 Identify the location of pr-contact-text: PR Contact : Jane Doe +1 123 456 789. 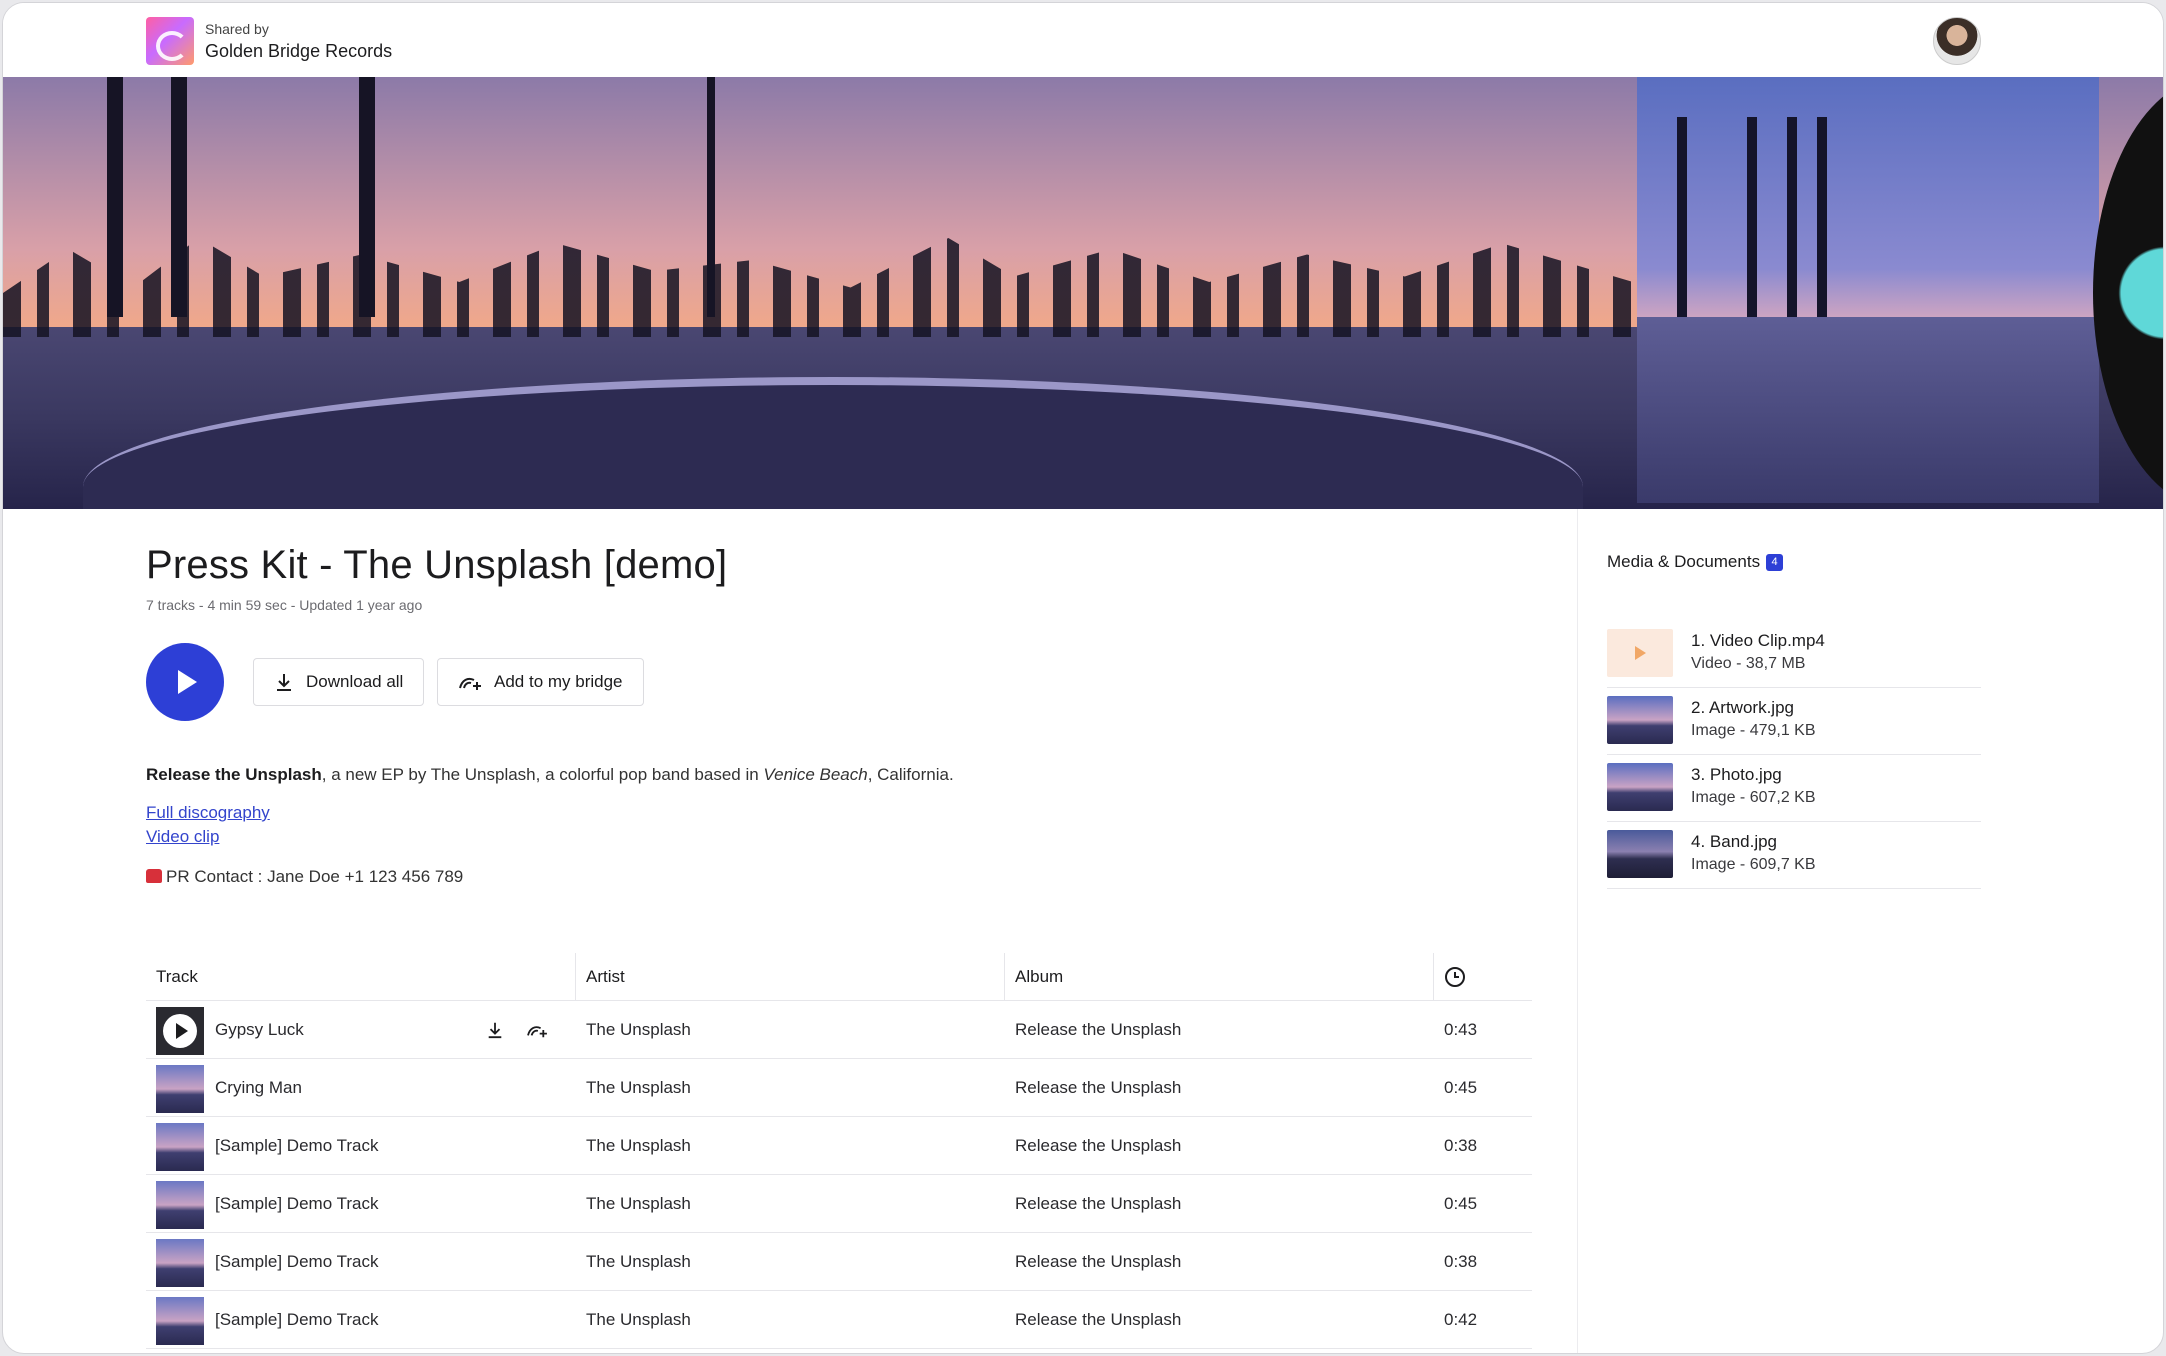
(315, 876).